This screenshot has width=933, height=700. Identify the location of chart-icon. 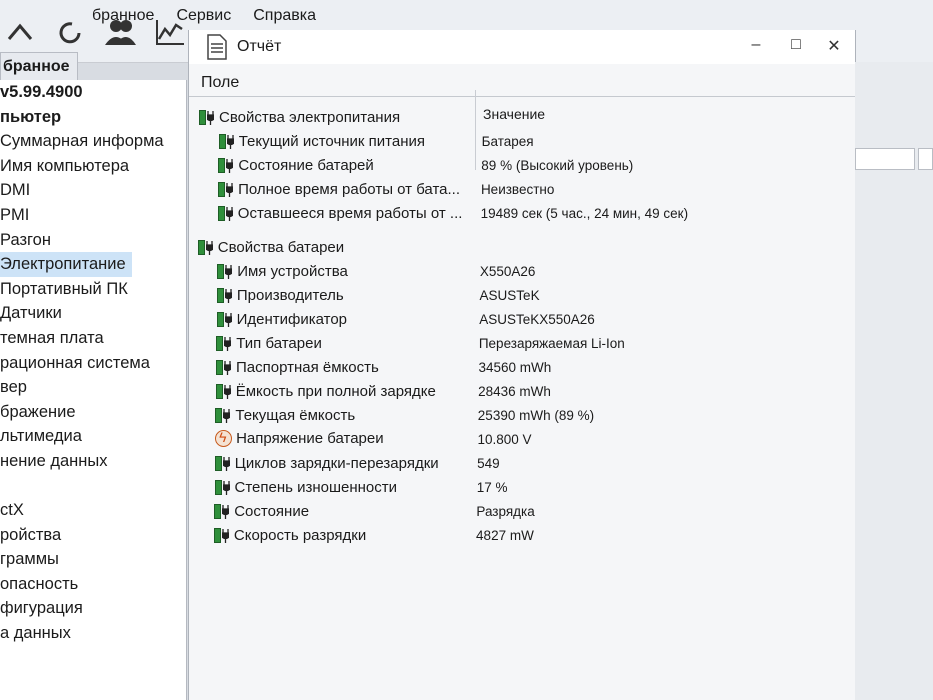
(170, 32).